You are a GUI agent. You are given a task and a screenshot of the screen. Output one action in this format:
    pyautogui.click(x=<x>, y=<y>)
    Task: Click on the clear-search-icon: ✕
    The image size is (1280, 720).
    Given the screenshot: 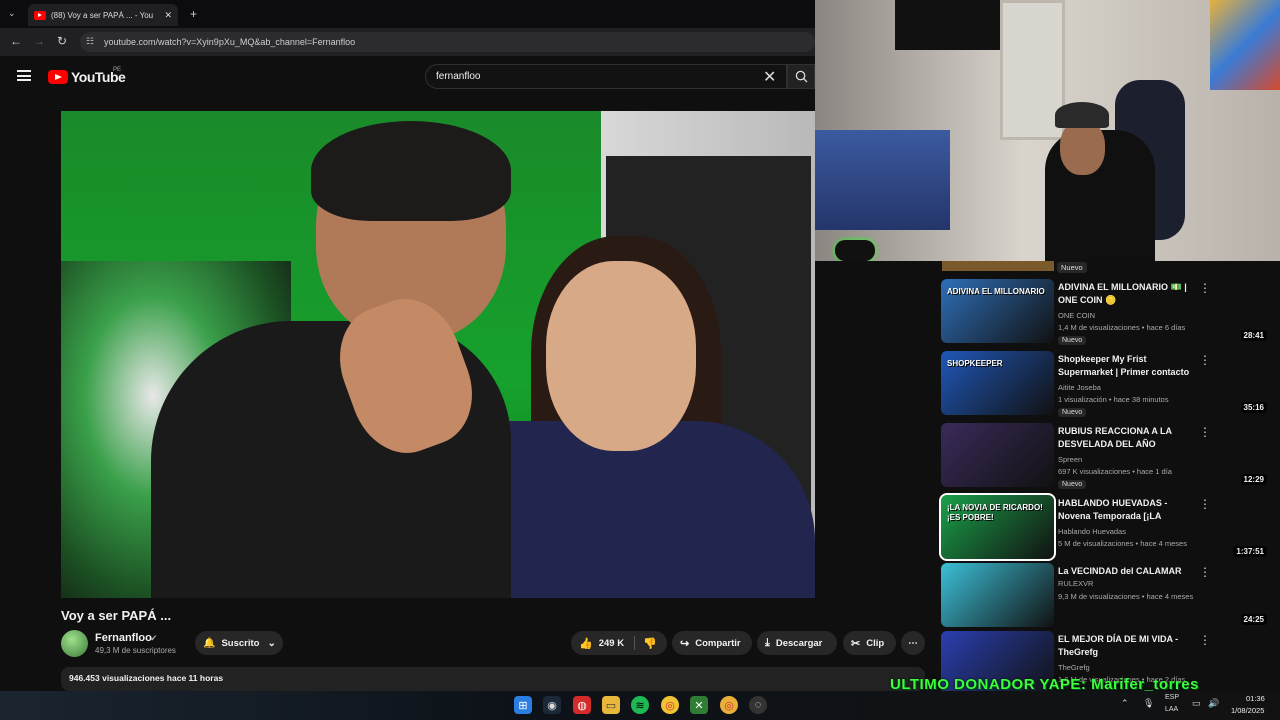 What is the action you would take?
    pyautogui.click(x=769, y=77)
    